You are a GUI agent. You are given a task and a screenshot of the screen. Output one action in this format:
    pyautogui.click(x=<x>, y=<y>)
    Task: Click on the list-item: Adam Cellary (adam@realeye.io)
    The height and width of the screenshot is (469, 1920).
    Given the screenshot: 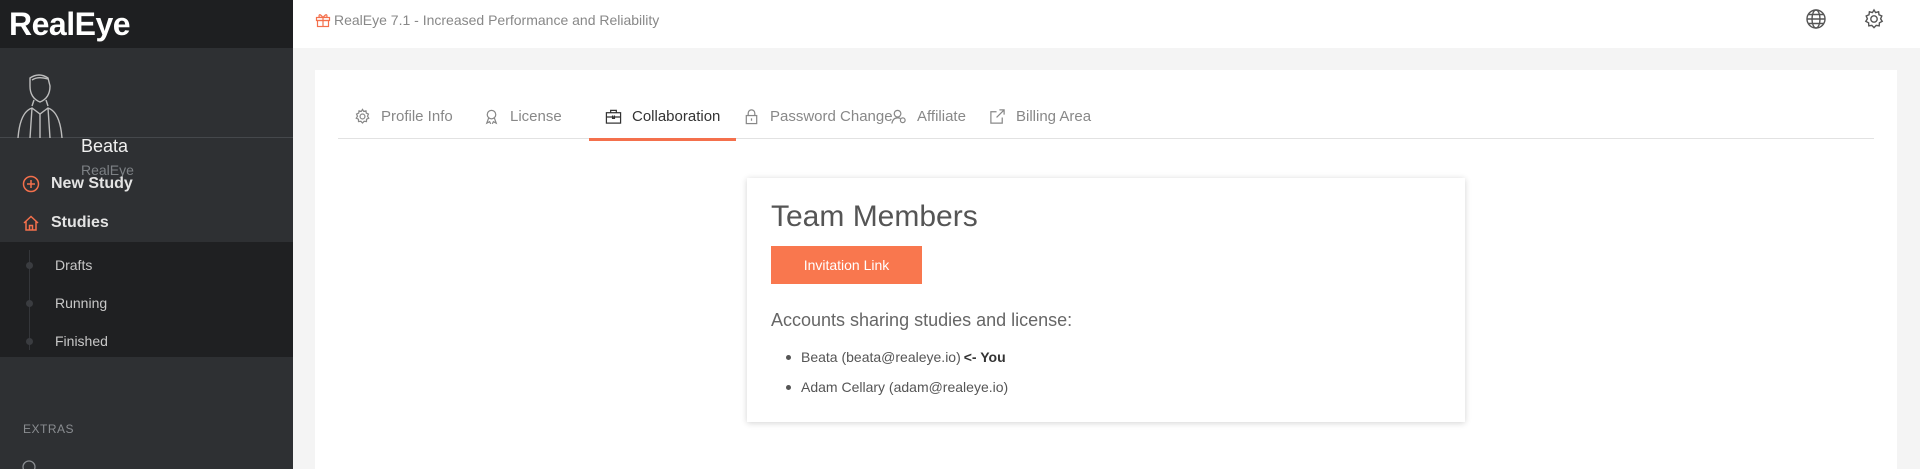 What is the action you would take?
    pyautogui.click(x=897, y=393)
    